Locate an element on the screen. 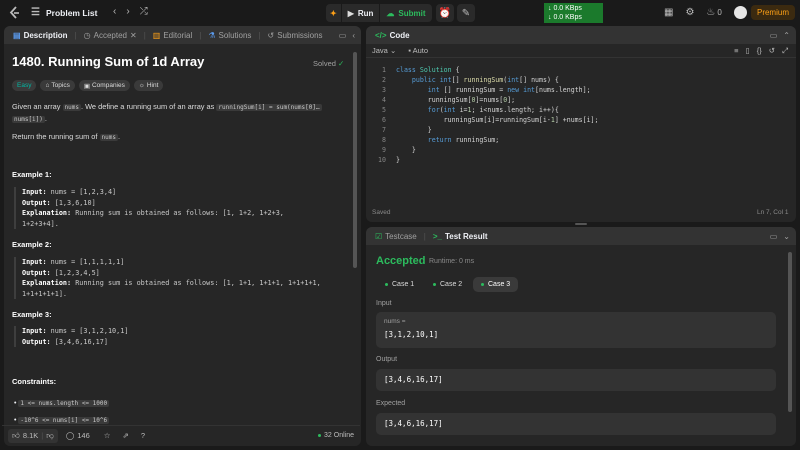 The height and width of the screenshot is (450, 800). help-icon: ? is located at coordinates (143, 435).